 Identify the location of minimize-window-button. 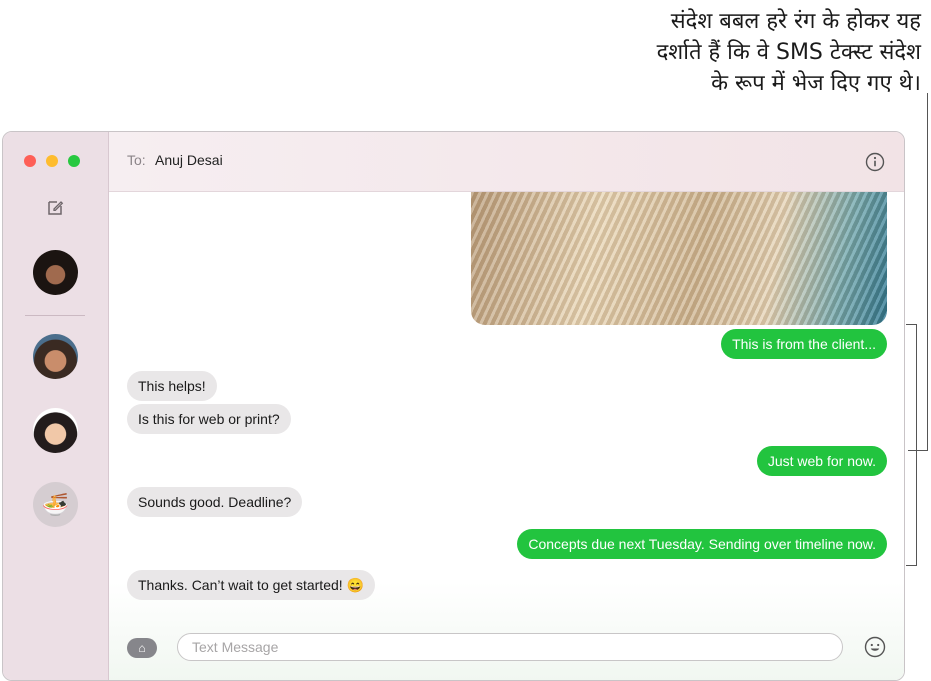
(52, 161).